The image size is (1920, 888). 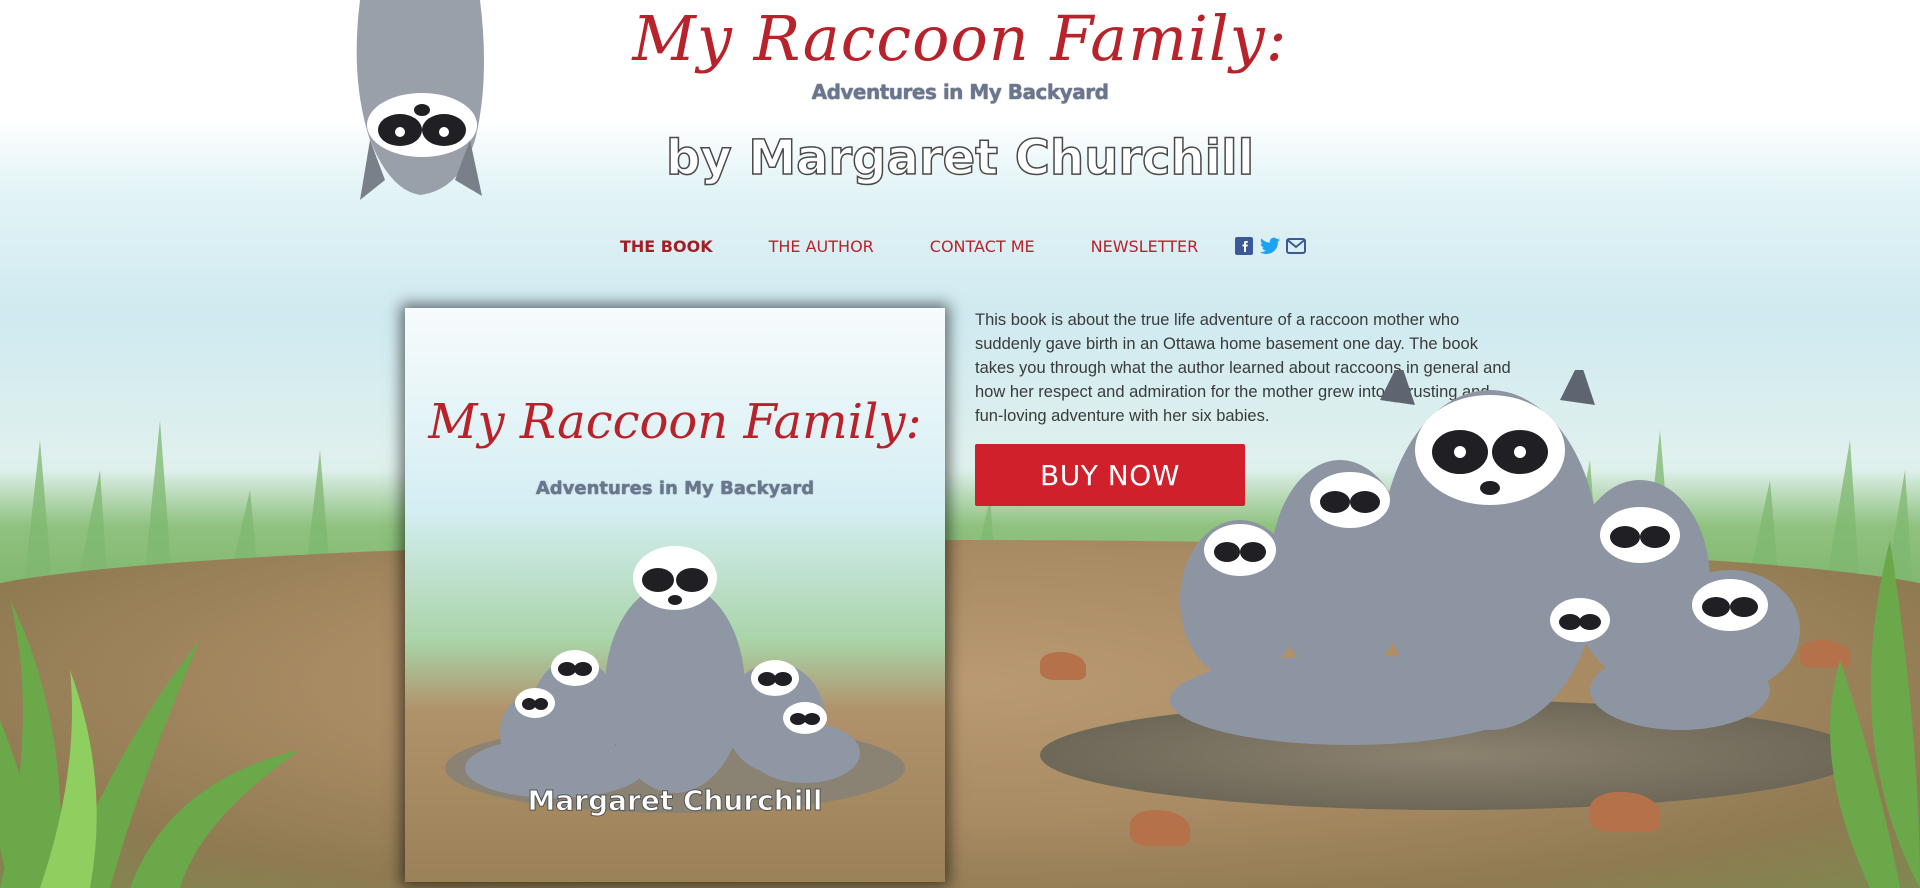 What do you see at coordinates (960, 92) in the screenshot?
I see `site-subtitle: Adventures in My Backyard` at bounding box center [960, 92].